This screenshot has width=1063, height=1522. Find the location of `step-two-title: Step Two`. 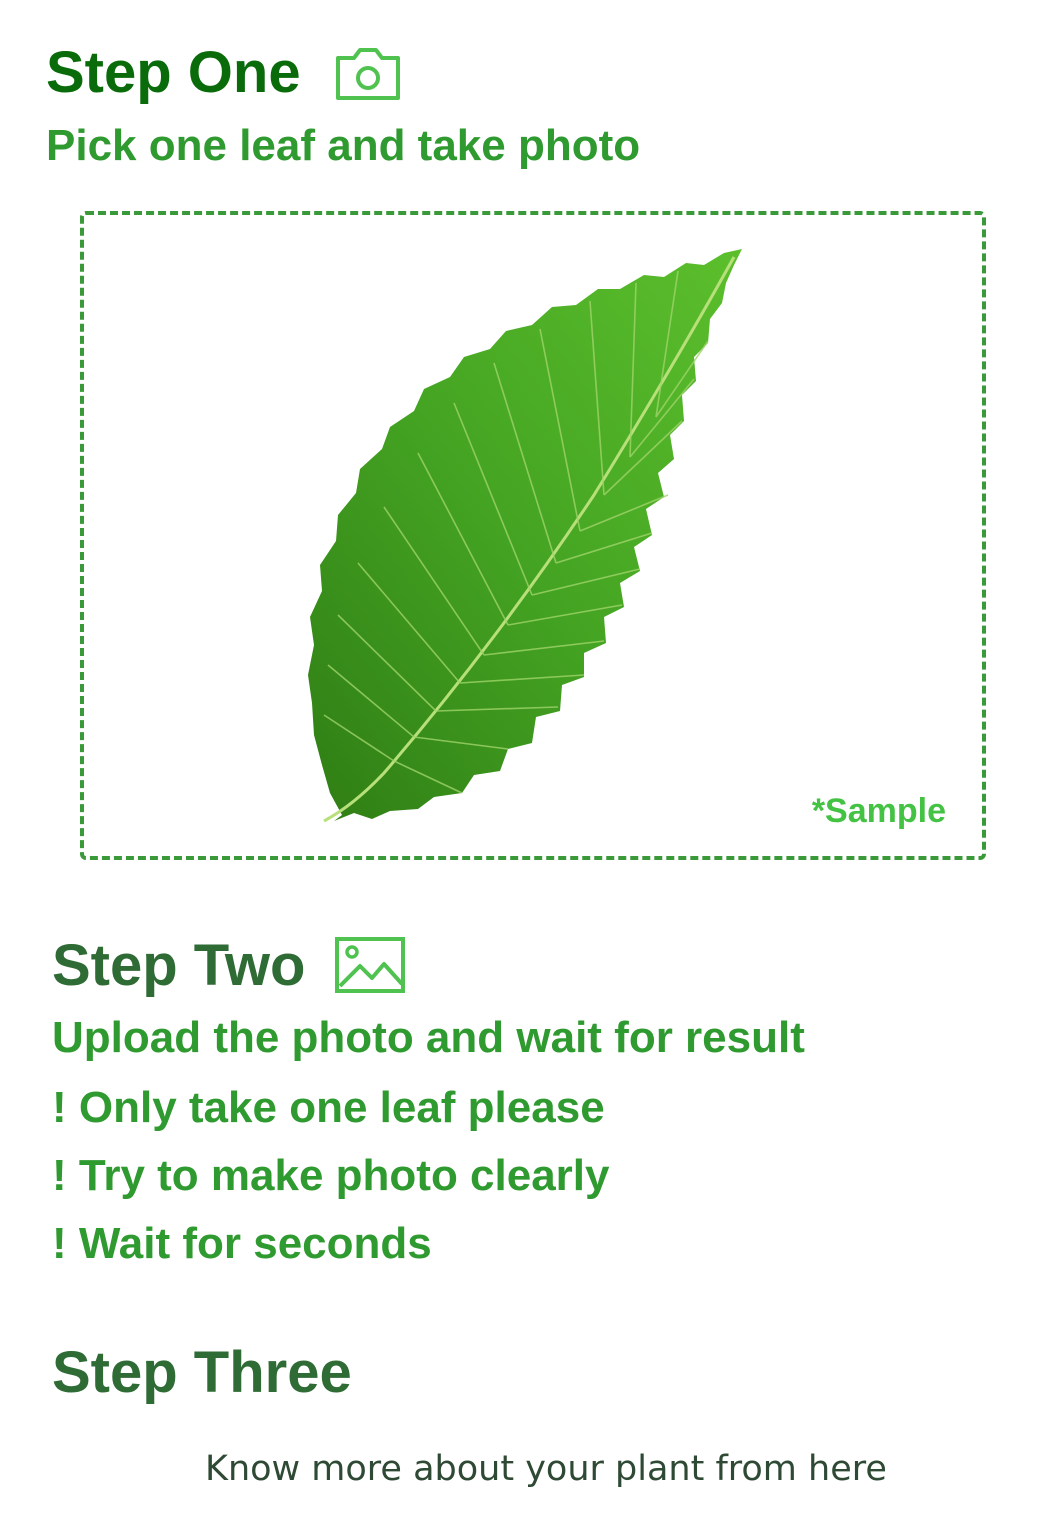

step-two-title: Step Two is located at coordinates (179, 965).